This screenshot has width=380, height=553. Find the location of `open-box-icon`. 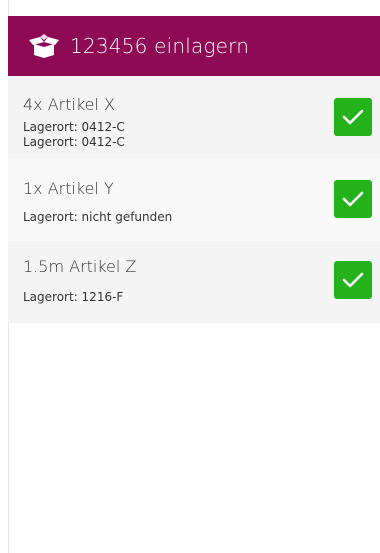

open-box-icon is located at coordinates (44, 46).